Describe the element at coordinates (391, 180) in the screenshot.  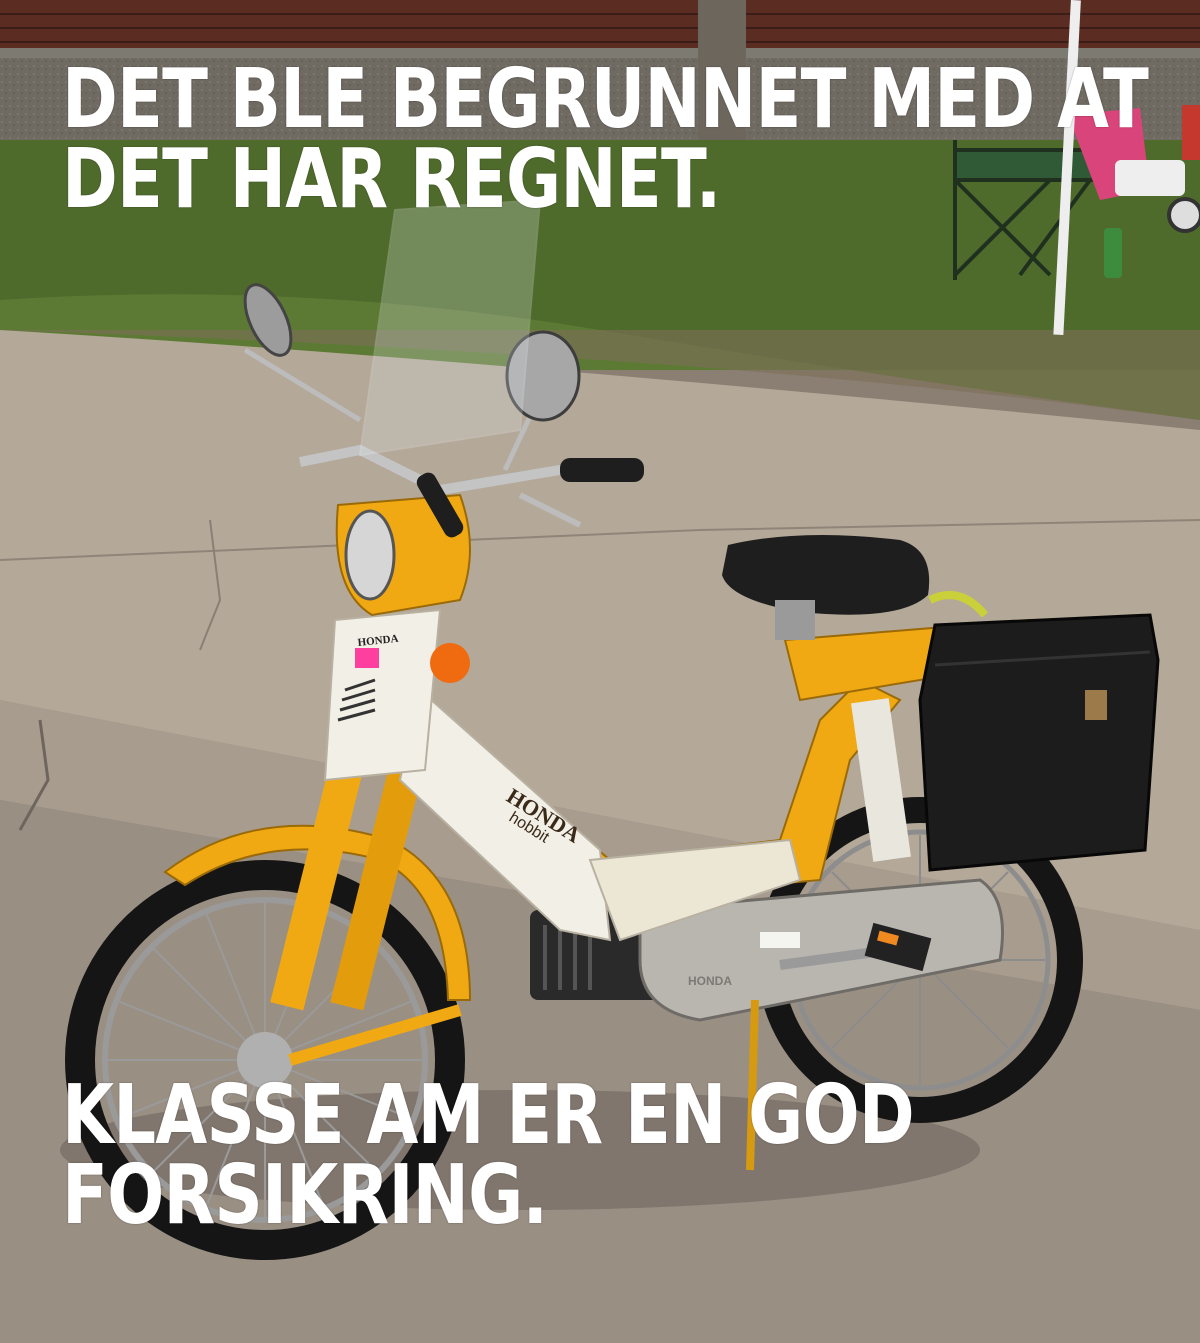
I see `top-caption-line-2: DET HAR REGNET.` at that location.